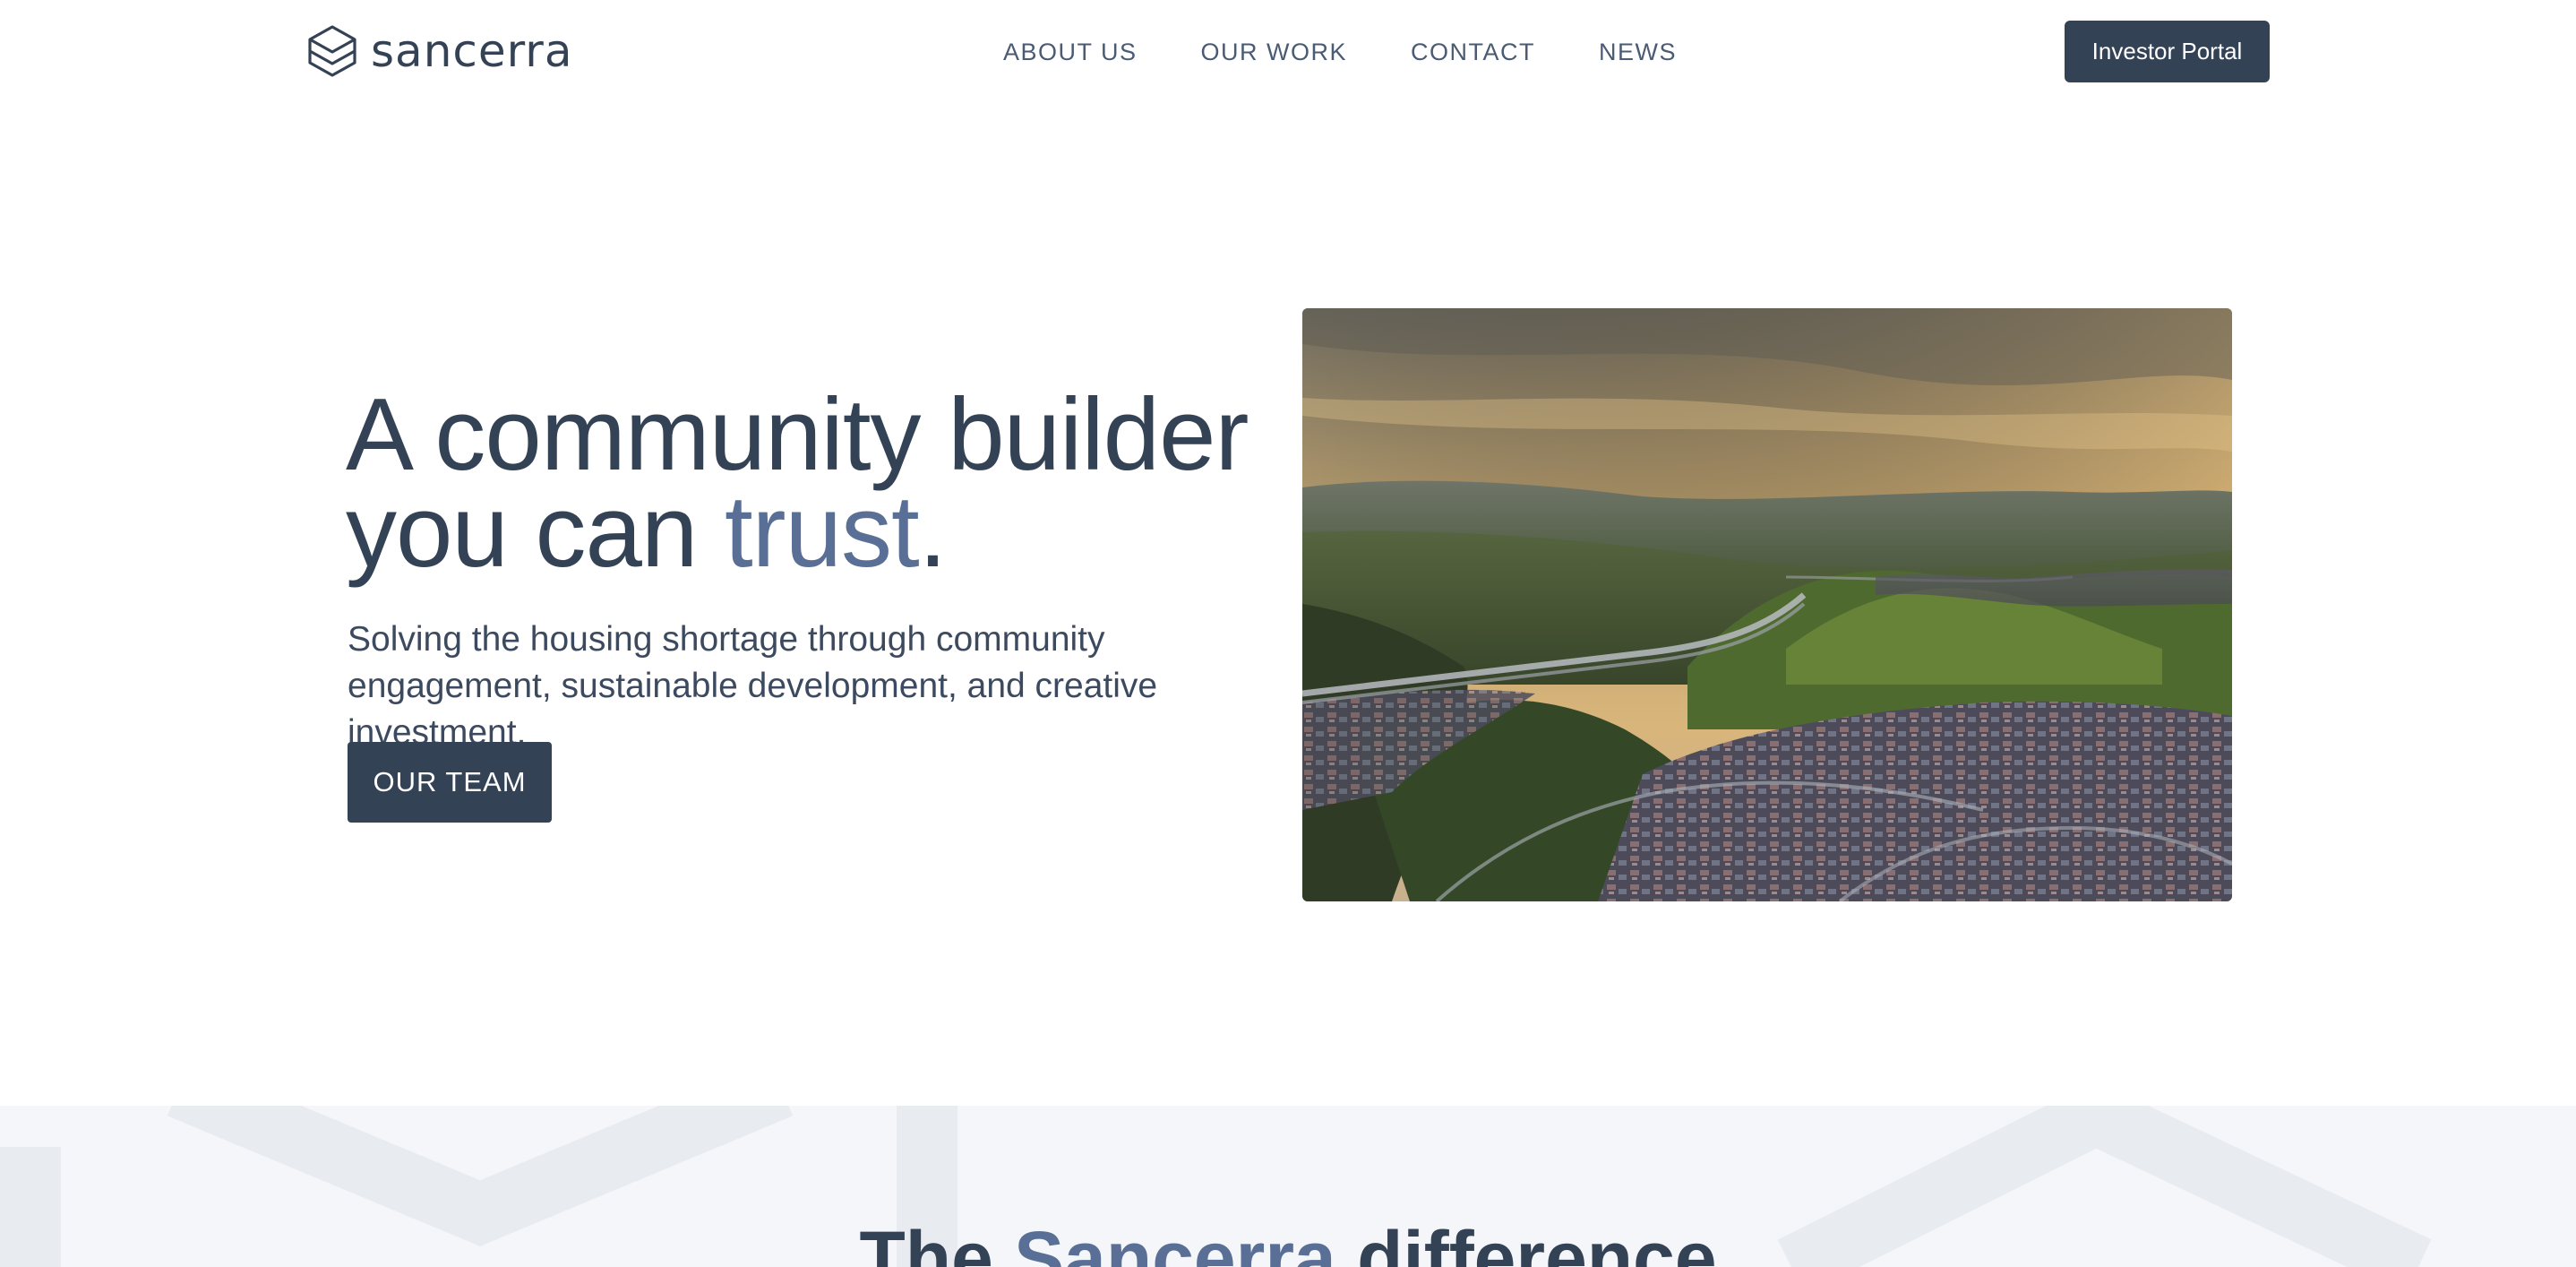 This screenshot has height=1267, width=2576. I want to click on brand-name: sancerra, so click(472, 51).